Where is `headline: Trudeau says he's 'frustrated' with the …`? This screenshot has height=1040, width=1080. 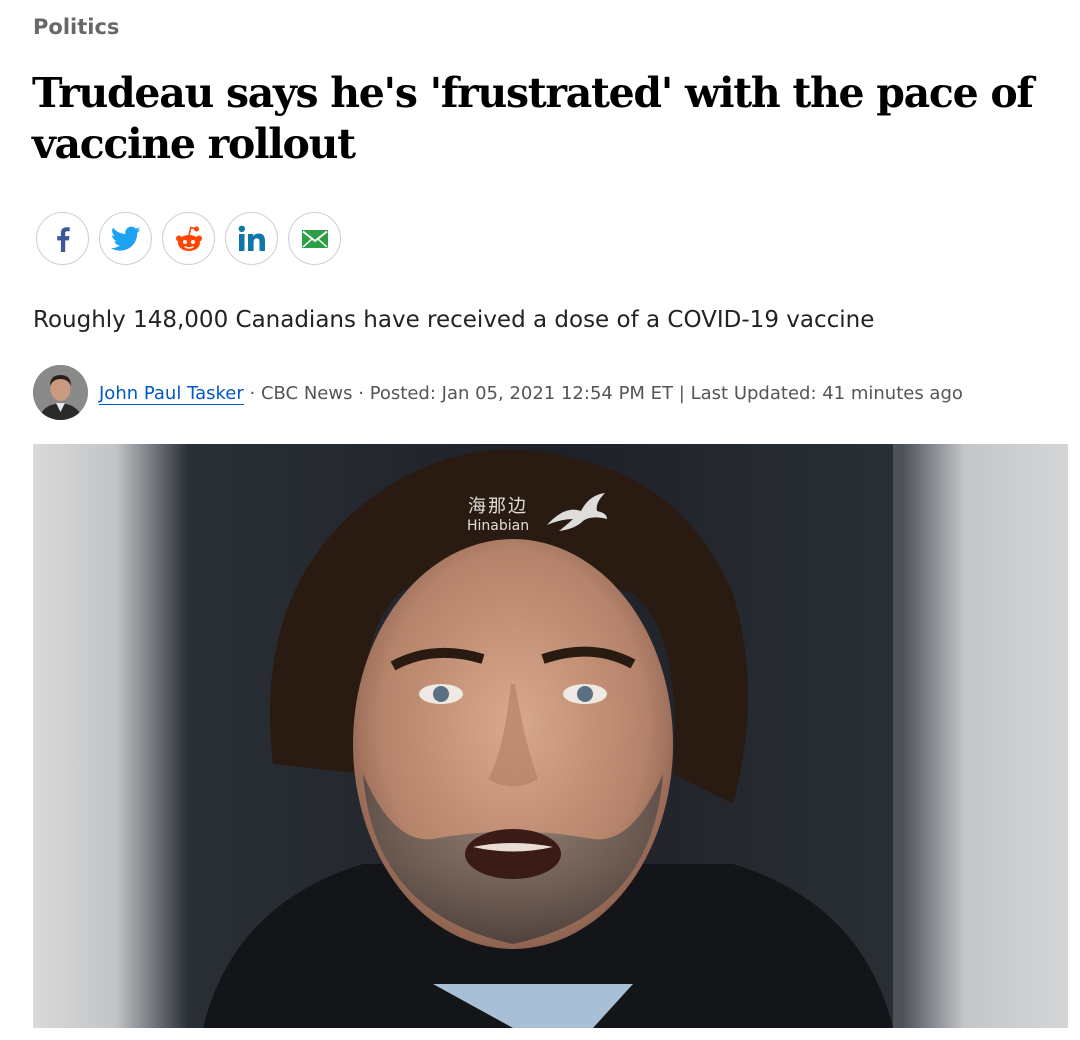
headline: Trudeau says he's 'frustrated' with the … is located at coordinates (533, 118).